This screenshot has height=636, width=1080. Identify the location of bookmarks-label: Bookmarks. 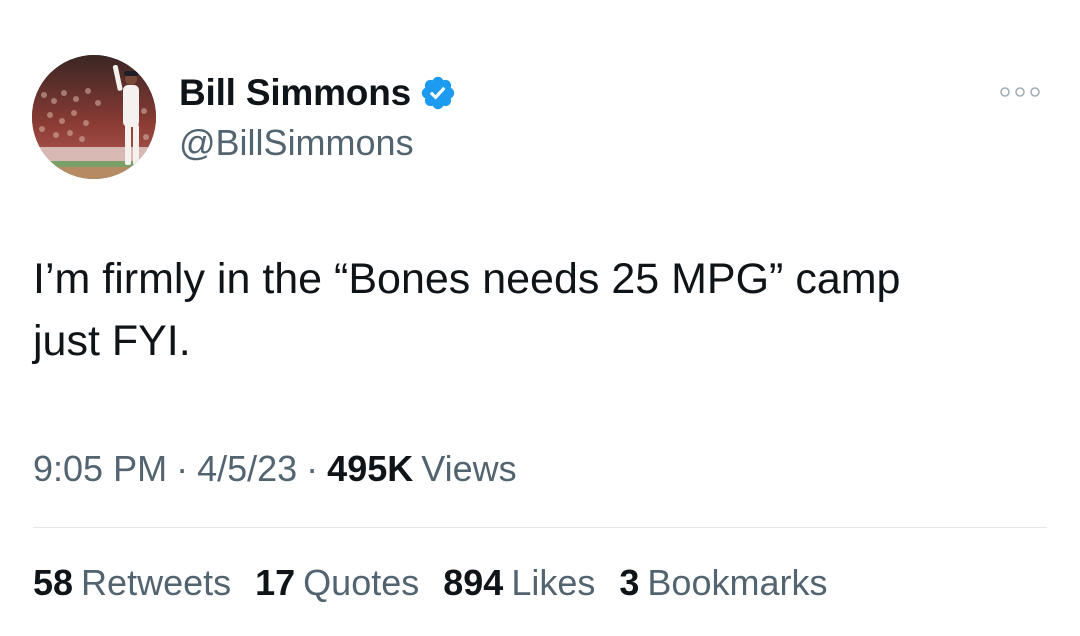
(737, 582).